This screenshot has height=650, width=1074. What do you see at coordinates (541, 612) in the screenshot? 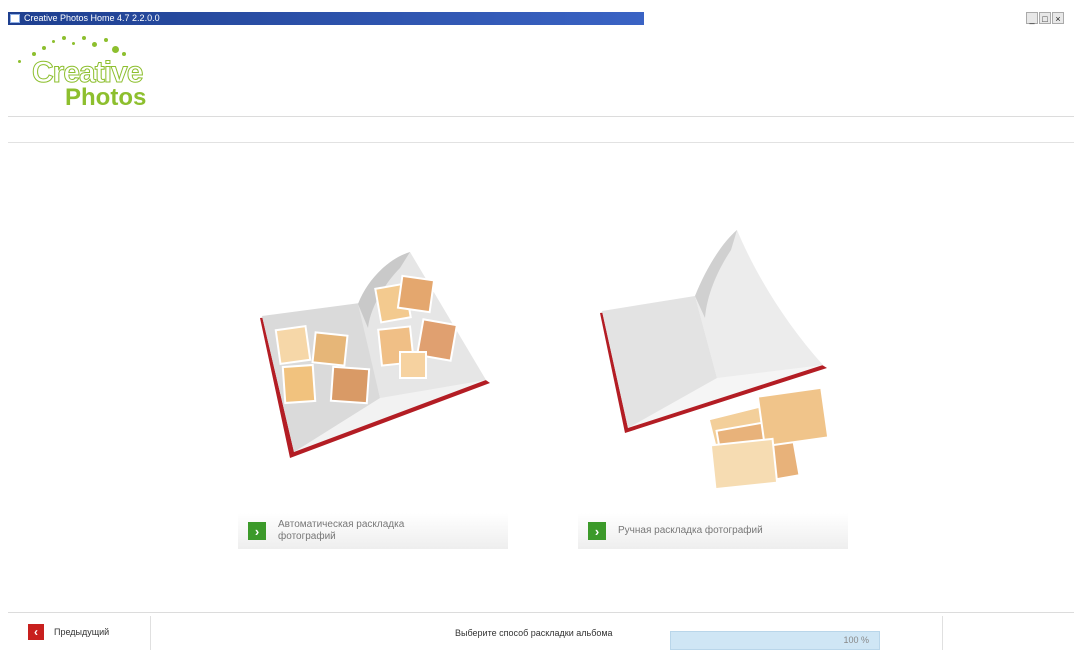
I see `footer-divider` at bounding box center [541, 612].